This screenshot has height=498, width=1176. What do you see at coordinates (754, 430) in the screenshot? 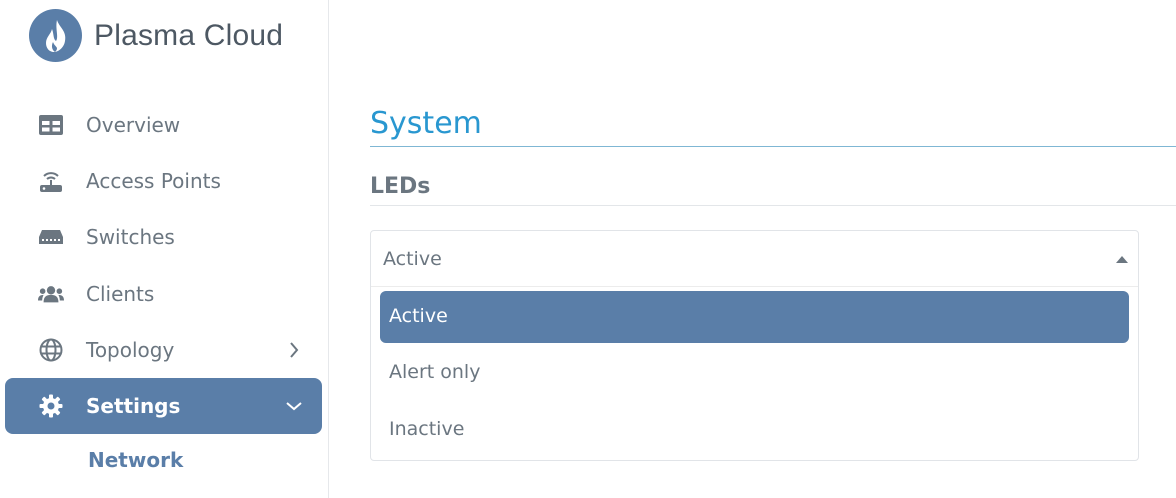
I see `leds-option-inactive: Inactive` at bounding box center [754, 430].